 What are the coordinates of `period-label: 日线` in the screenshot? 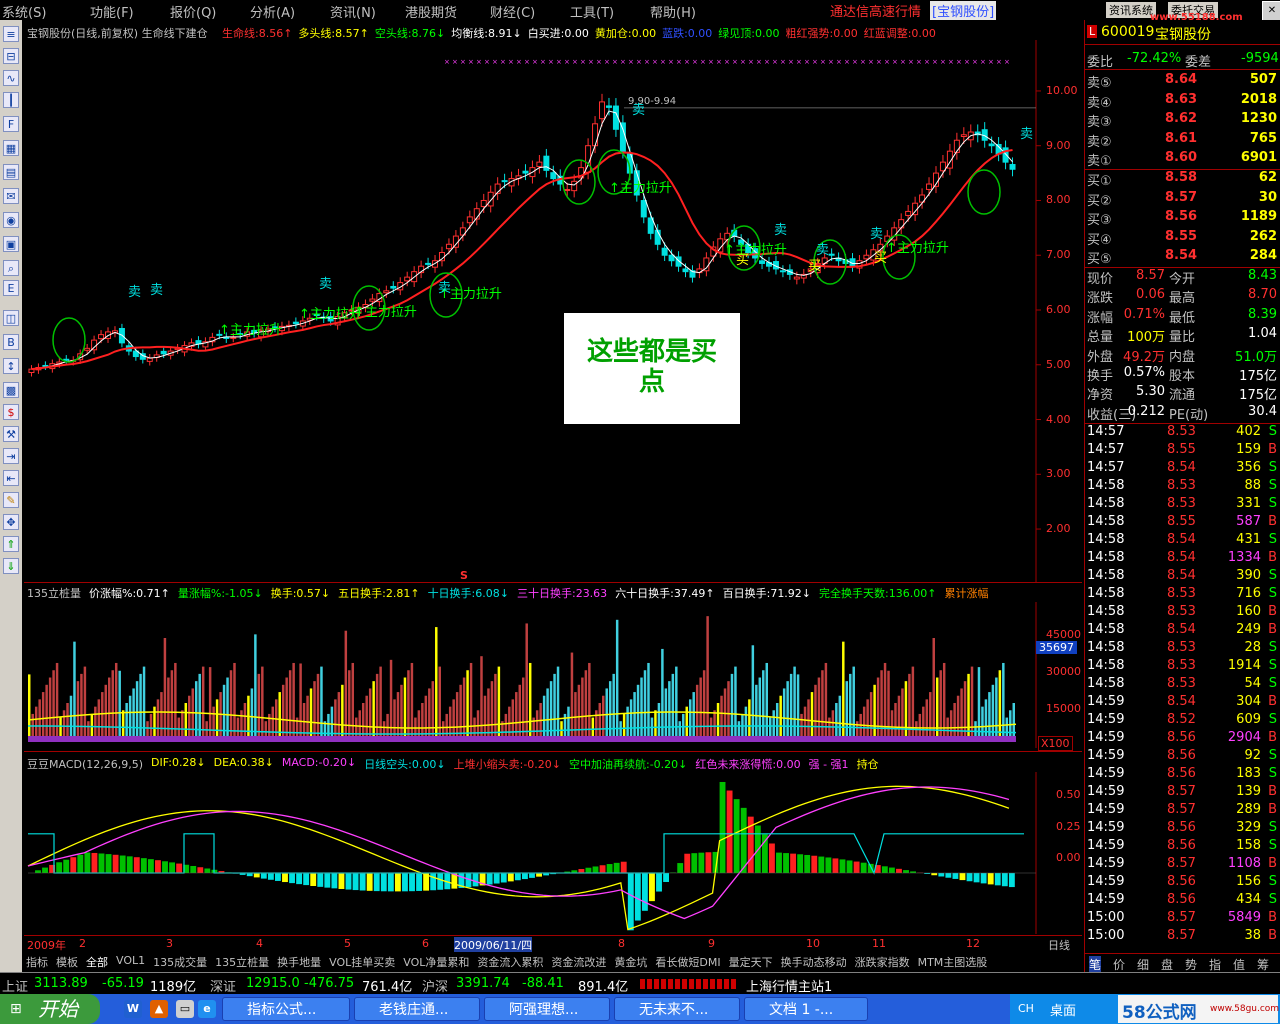 It's located at (1059, 945).